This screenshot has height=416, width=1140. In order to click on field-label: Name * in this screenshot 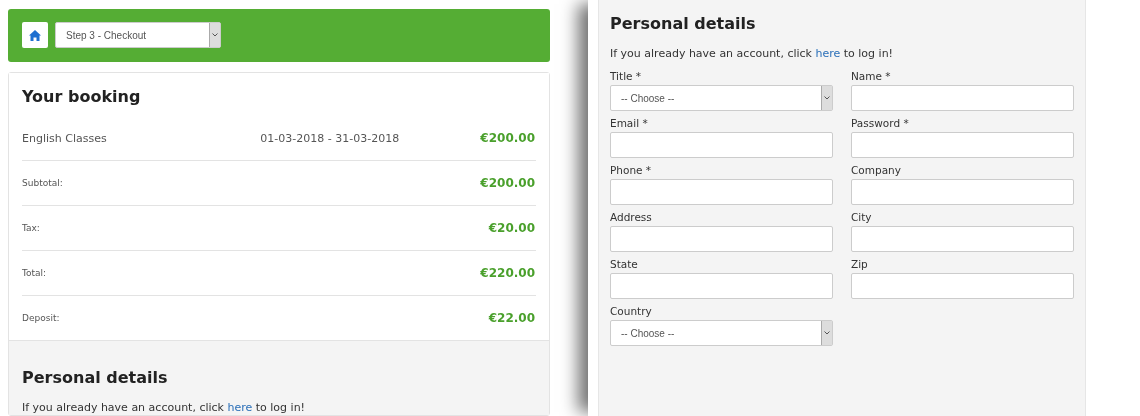, I will do `click(871, 76)`.